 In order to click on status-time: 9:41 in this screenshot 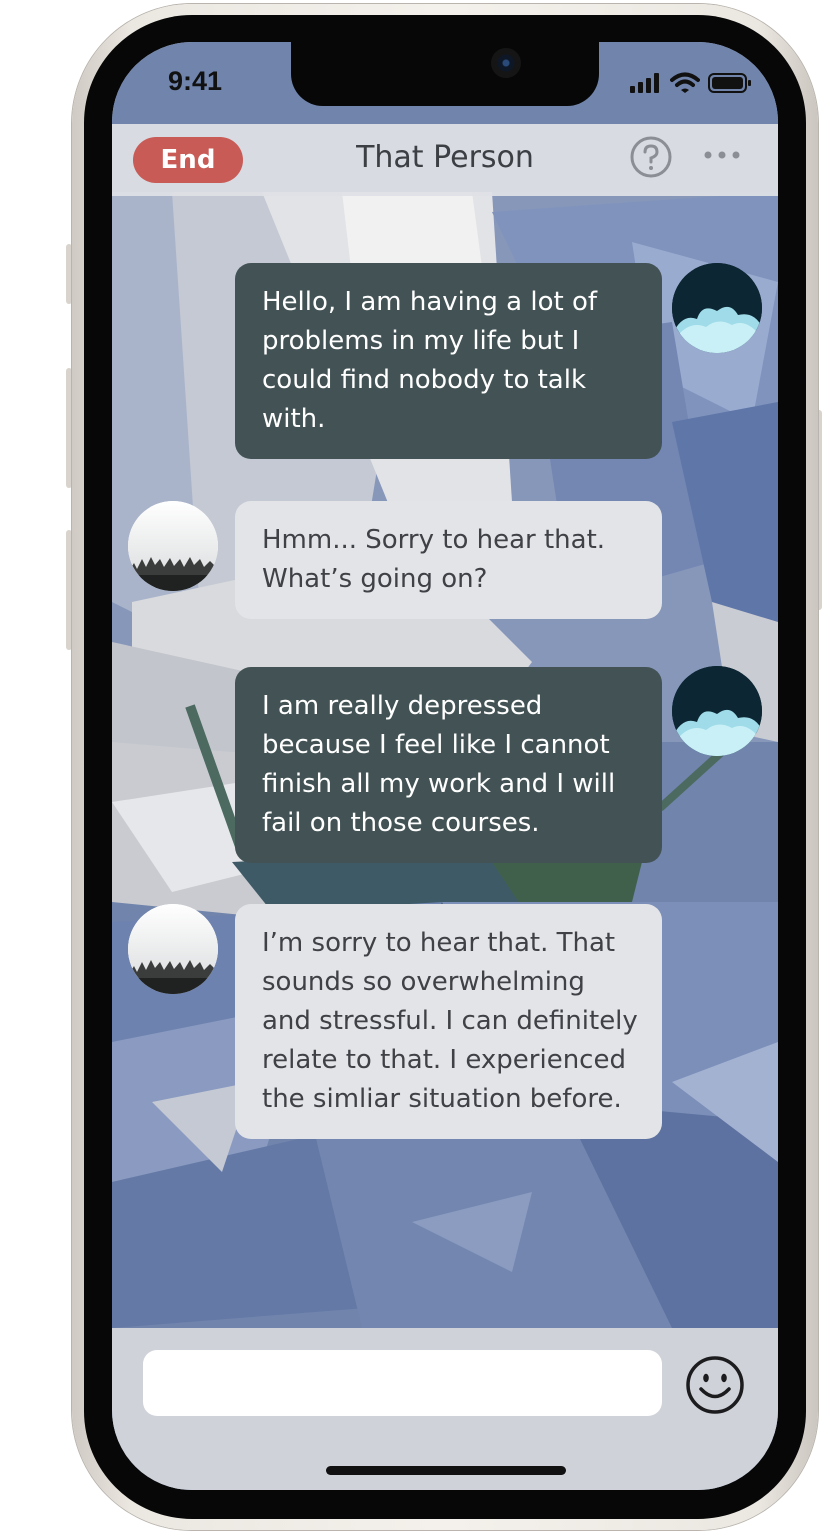, I will do `click(195, 81)`.